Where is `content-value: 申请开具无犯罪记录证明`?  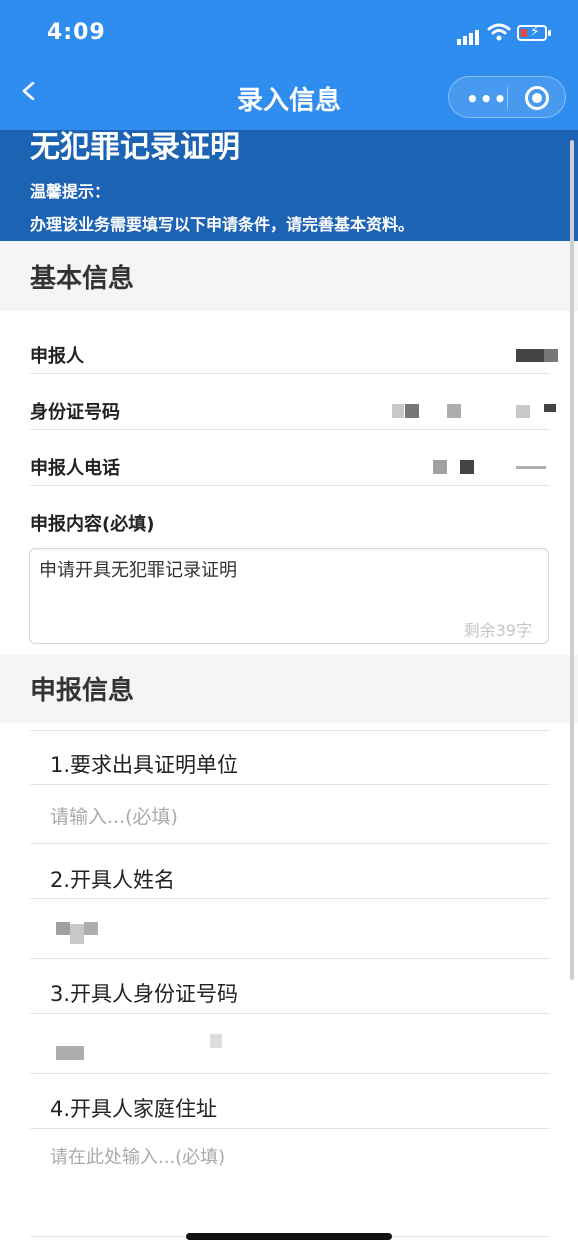
content-value: 申请开具无犯罪记录证明 is located at coordinates (138, 570).